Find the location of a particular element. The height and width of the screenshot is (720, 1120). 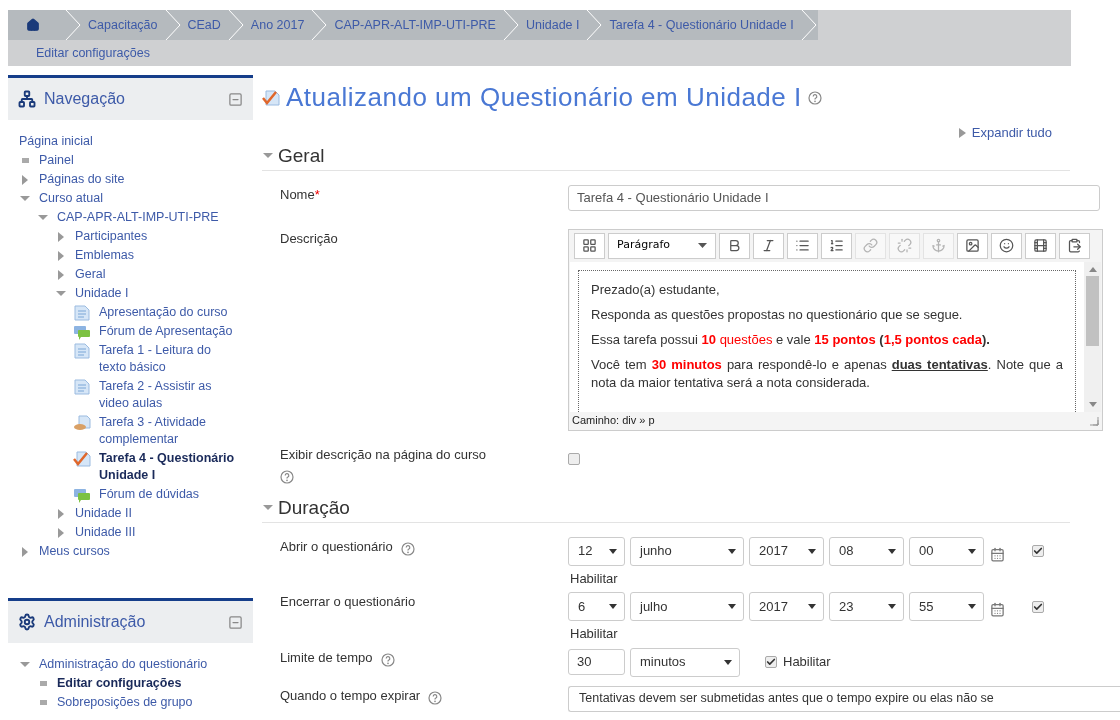

date-select: 55 is located at coordinates (946, 606).